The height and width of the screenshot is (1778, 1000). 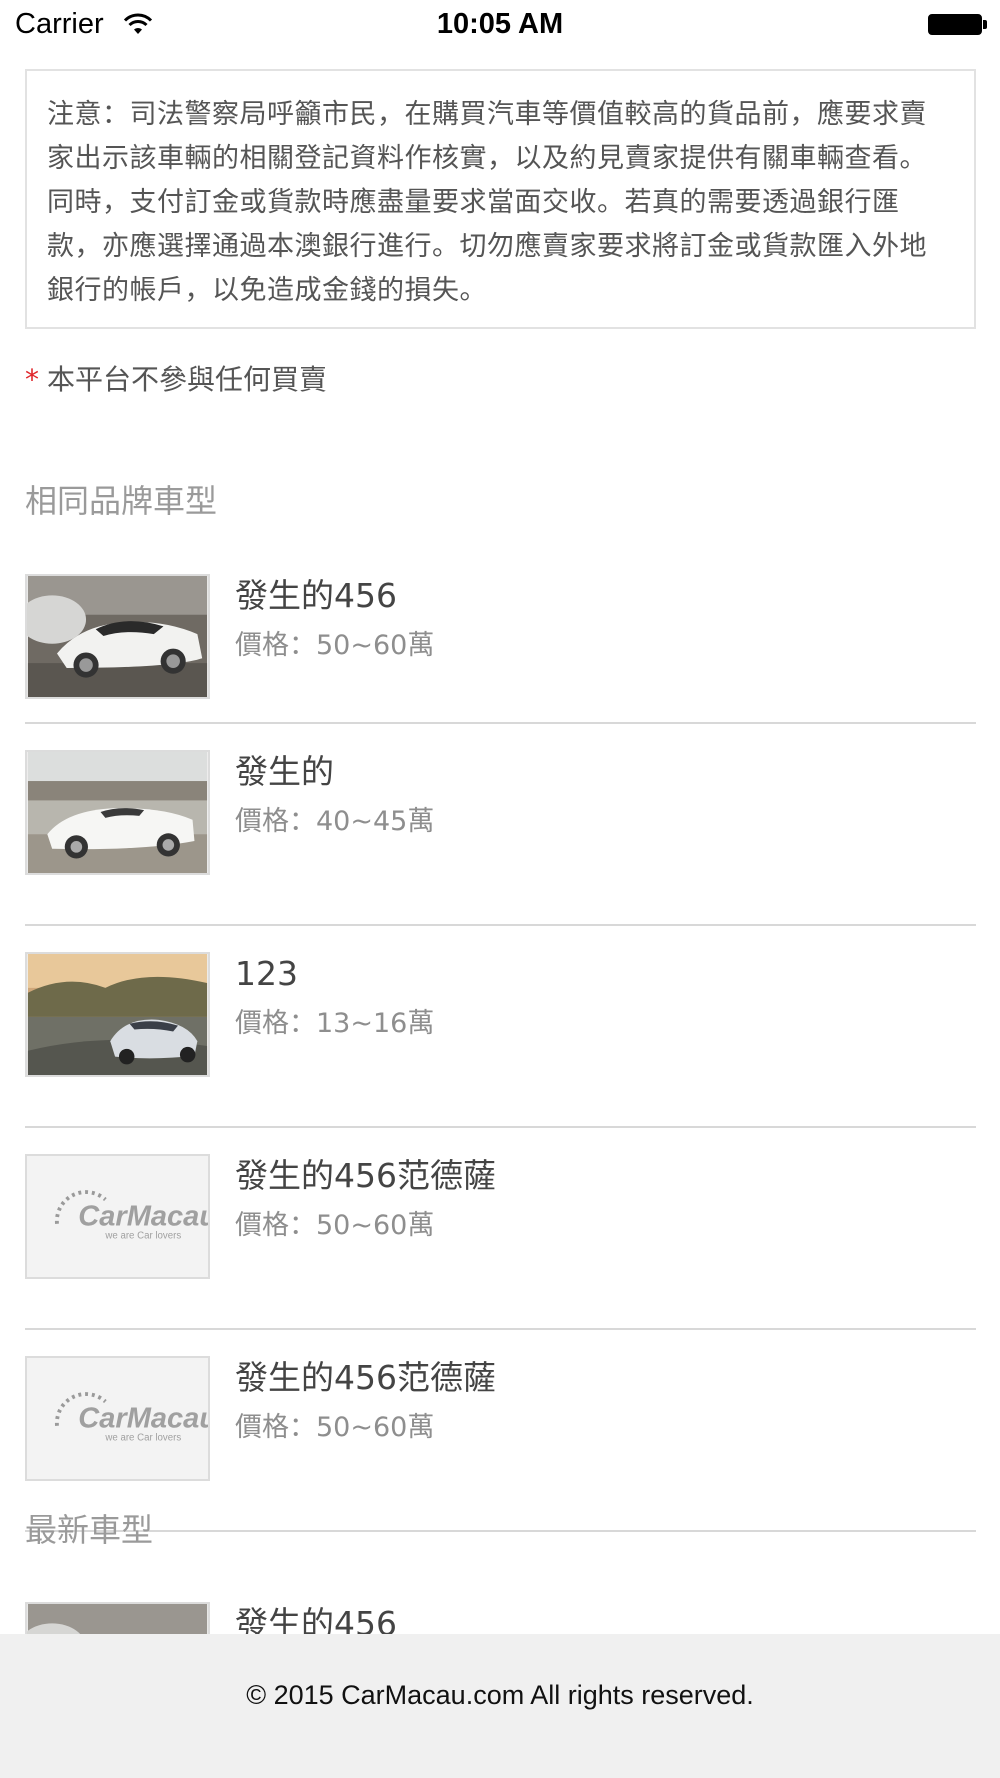 I want to click on car-item: 發生的456 價格：50~60萬, so click(x=500, y=649).